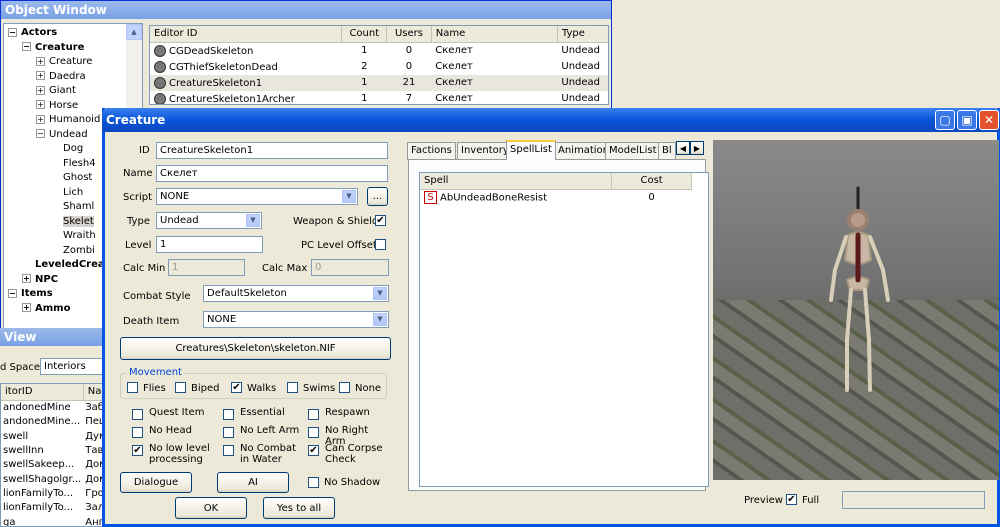  What do you see at coordinates (246, 34) in the screenshot?
I see `column-header: Editor ID` at bounding box center [246, 34].